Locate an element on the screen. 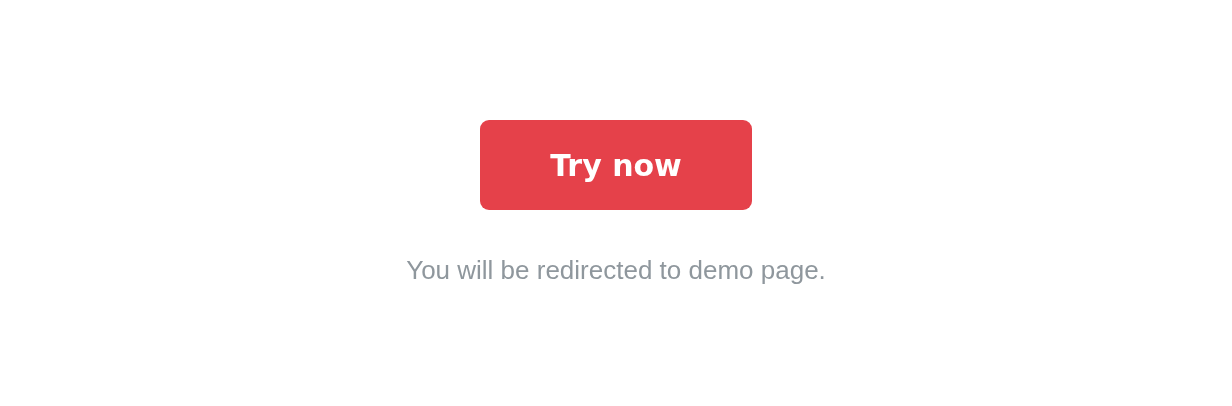  redirect-note: You will be redirected to demo page. is located at coordinates (616, 270).